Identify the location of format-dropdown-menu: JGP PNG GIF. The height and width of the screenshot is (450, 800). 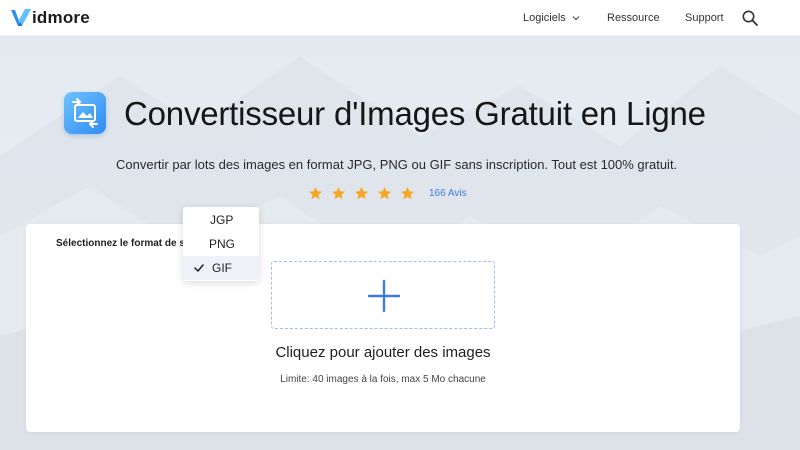
(221, 244).